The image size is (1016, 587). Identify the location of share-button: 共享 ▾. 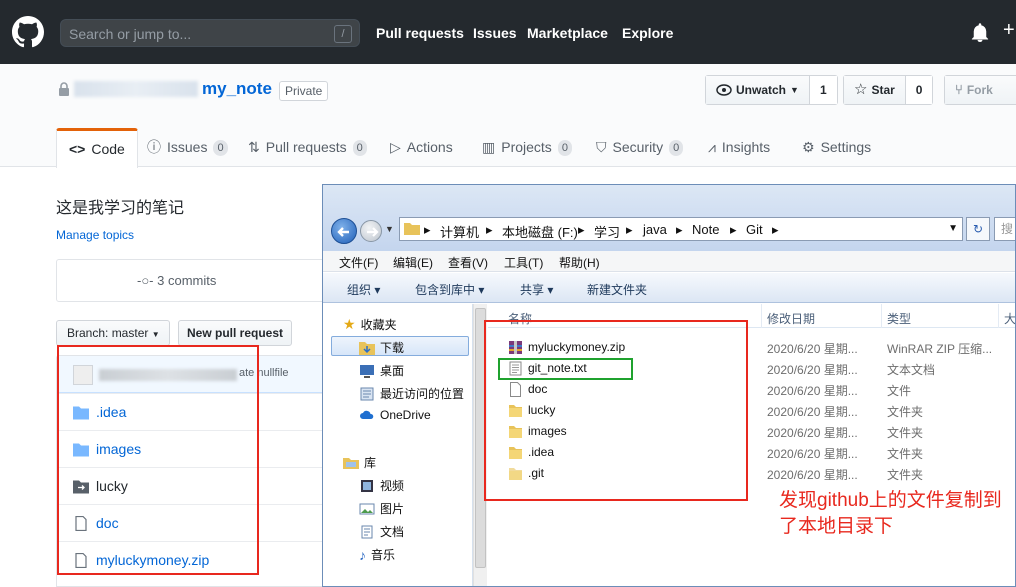
(536, 289).